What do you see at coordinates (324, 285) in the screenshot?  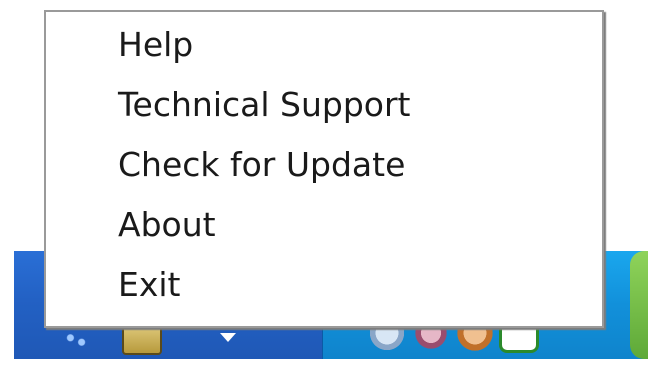 I see `menu-item-exit: Exit` at bounding box center [324, 285].